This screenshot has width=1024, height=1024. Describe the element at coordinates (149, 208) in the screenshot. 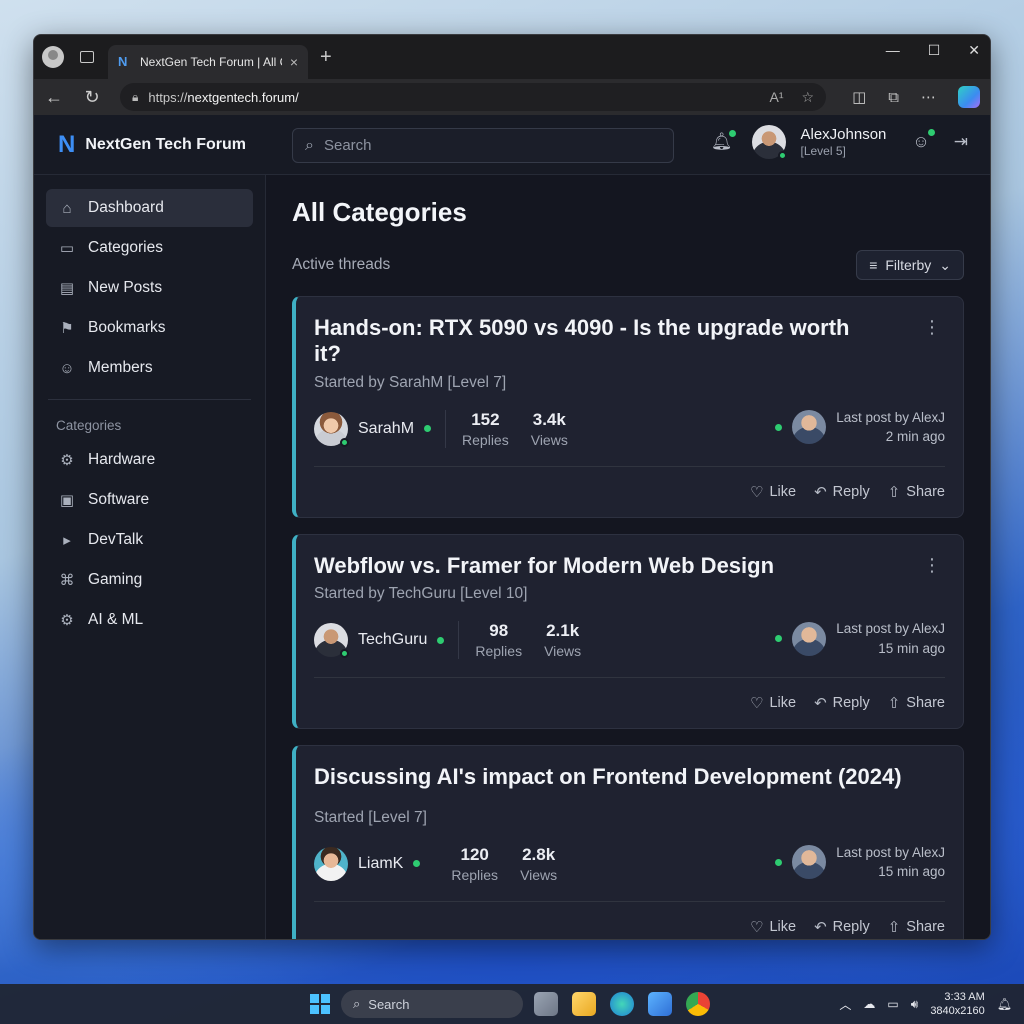

I see `sidebar-item-dashboard: ⌂ Dashboard` at that location.